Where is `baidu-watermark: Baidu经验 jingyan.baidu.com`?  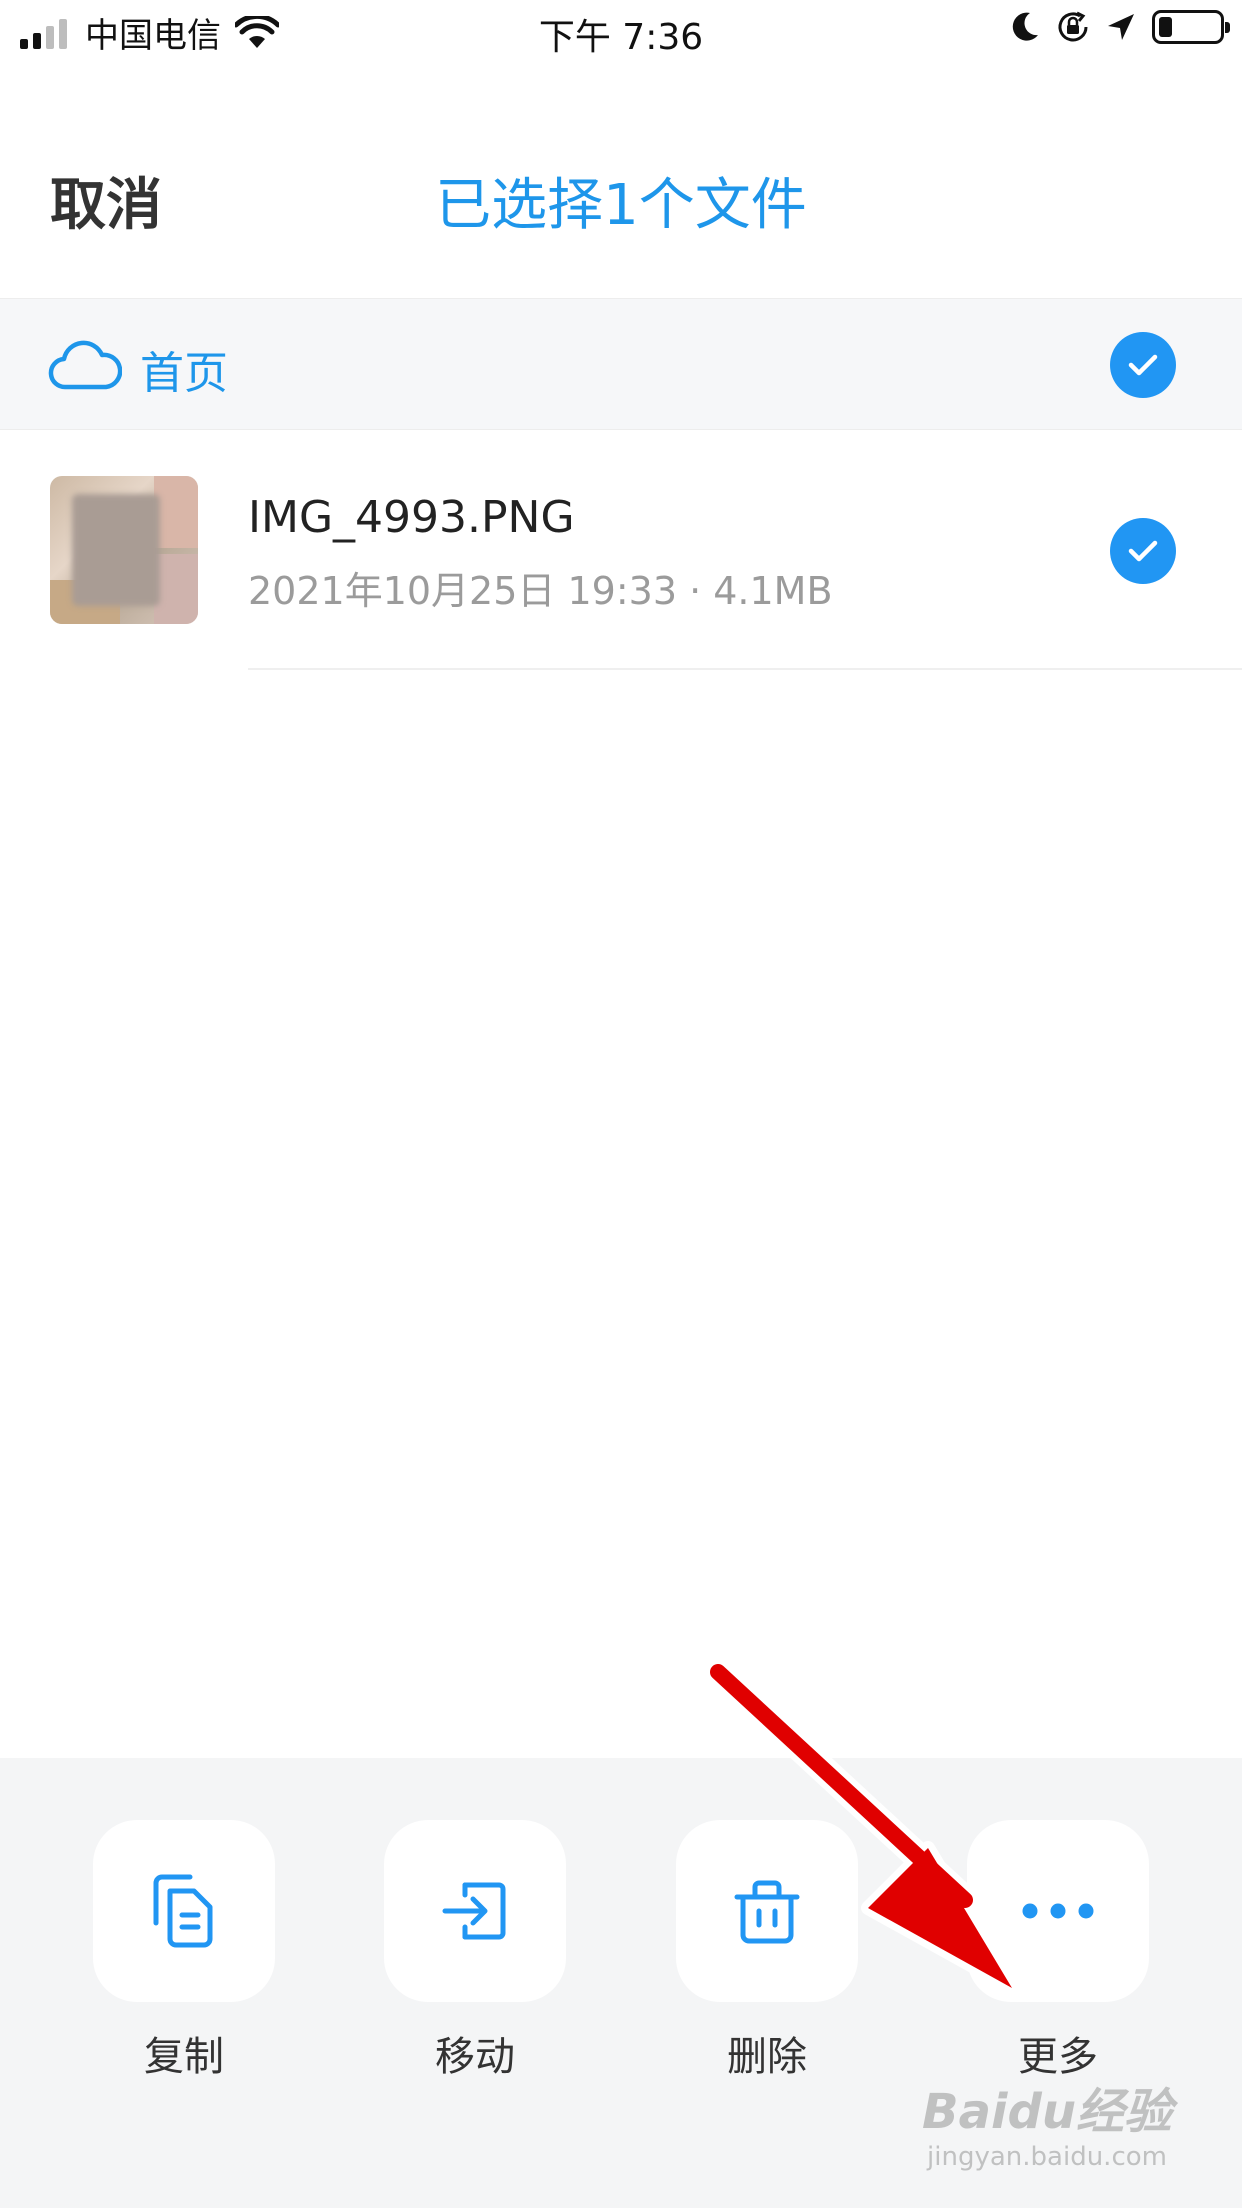 baidu-watermark: Baidu经验 jingyan.baidu.com is located at coordinates (1047, 2122).